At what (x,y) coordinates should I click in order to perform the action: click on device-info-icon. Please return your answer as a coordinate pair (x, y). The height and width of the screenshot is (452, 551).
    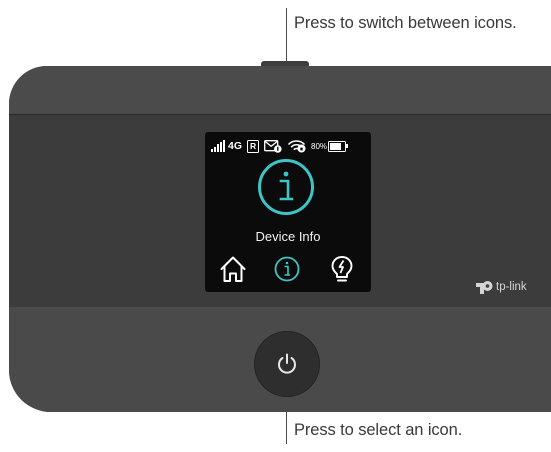
    Looking at the image, I should click on (286, 187).